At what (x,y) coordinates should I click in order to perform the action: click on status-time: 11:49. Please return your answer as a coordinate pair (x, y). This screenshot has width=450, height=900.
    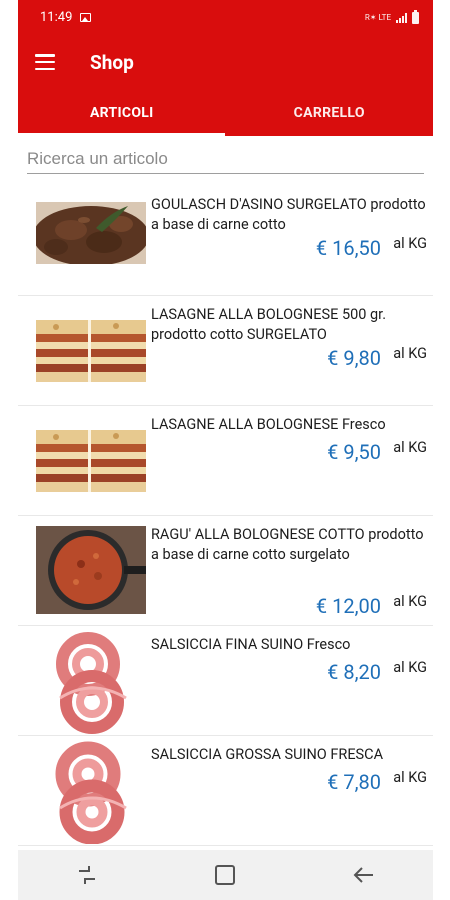
    Looking at the image, I should click on (56, 17).